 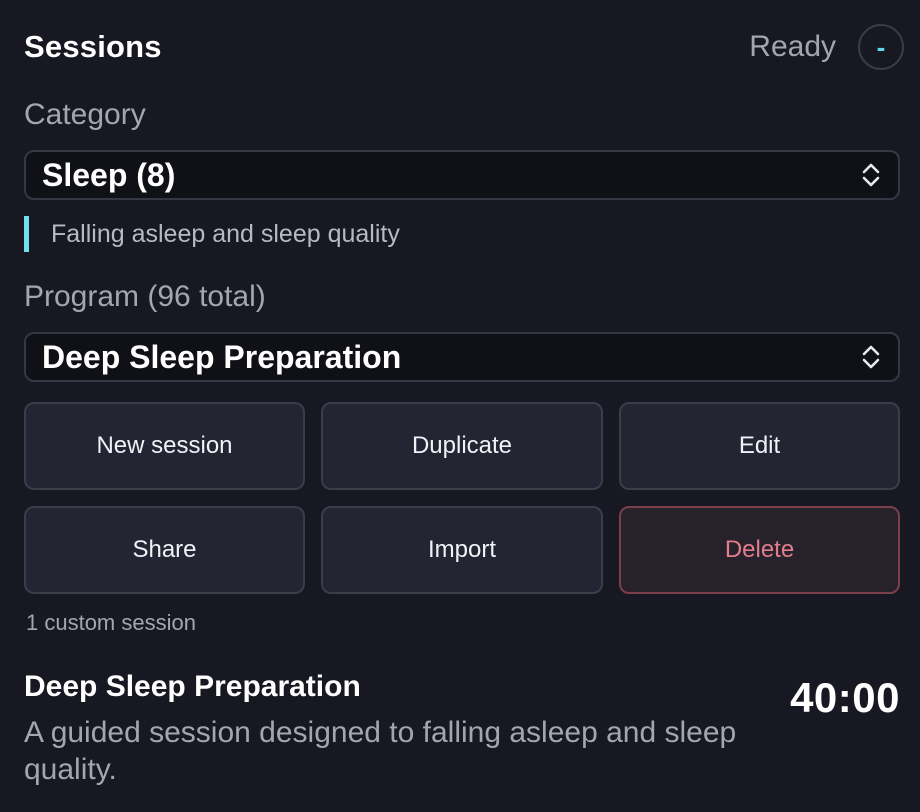 What do you see at coordinates (464, 47) in the screenshot?
I see `panel-header: Sessions Ready -` at bounding box center [464, 47].